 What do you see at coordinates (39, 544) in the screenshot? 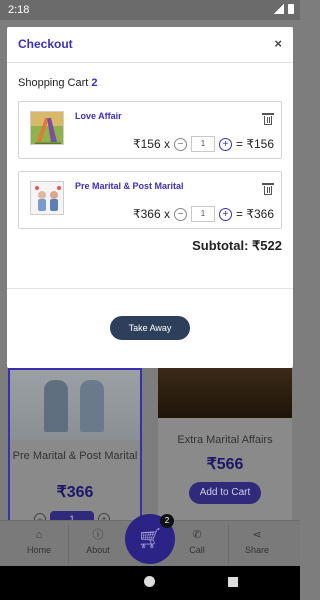
I see `nav-home: ⌂ Home` at bounding box center [39, 544].